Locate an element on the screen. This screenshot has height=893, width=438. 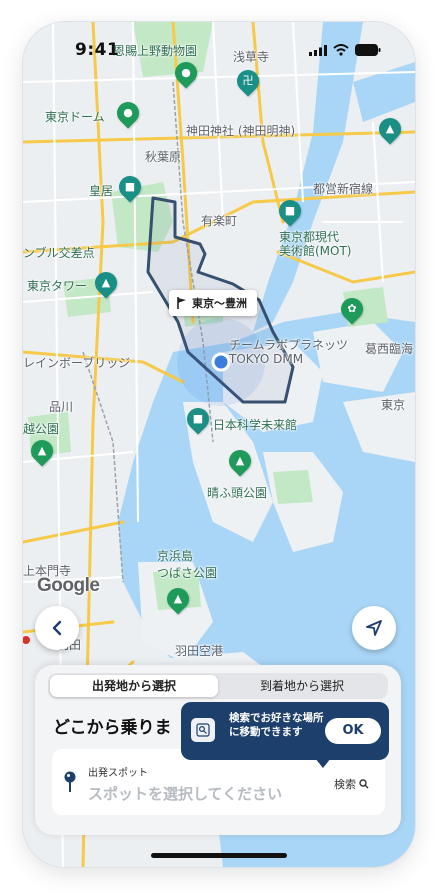
park-pin-icon: ● is located at coordinates (128, 113).